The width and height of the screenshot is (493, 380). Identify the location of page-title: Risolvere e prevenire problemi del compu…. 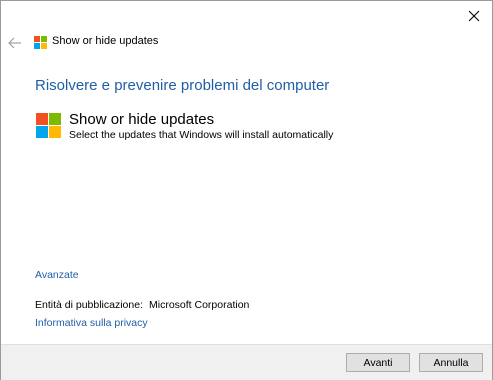
(182, 85).